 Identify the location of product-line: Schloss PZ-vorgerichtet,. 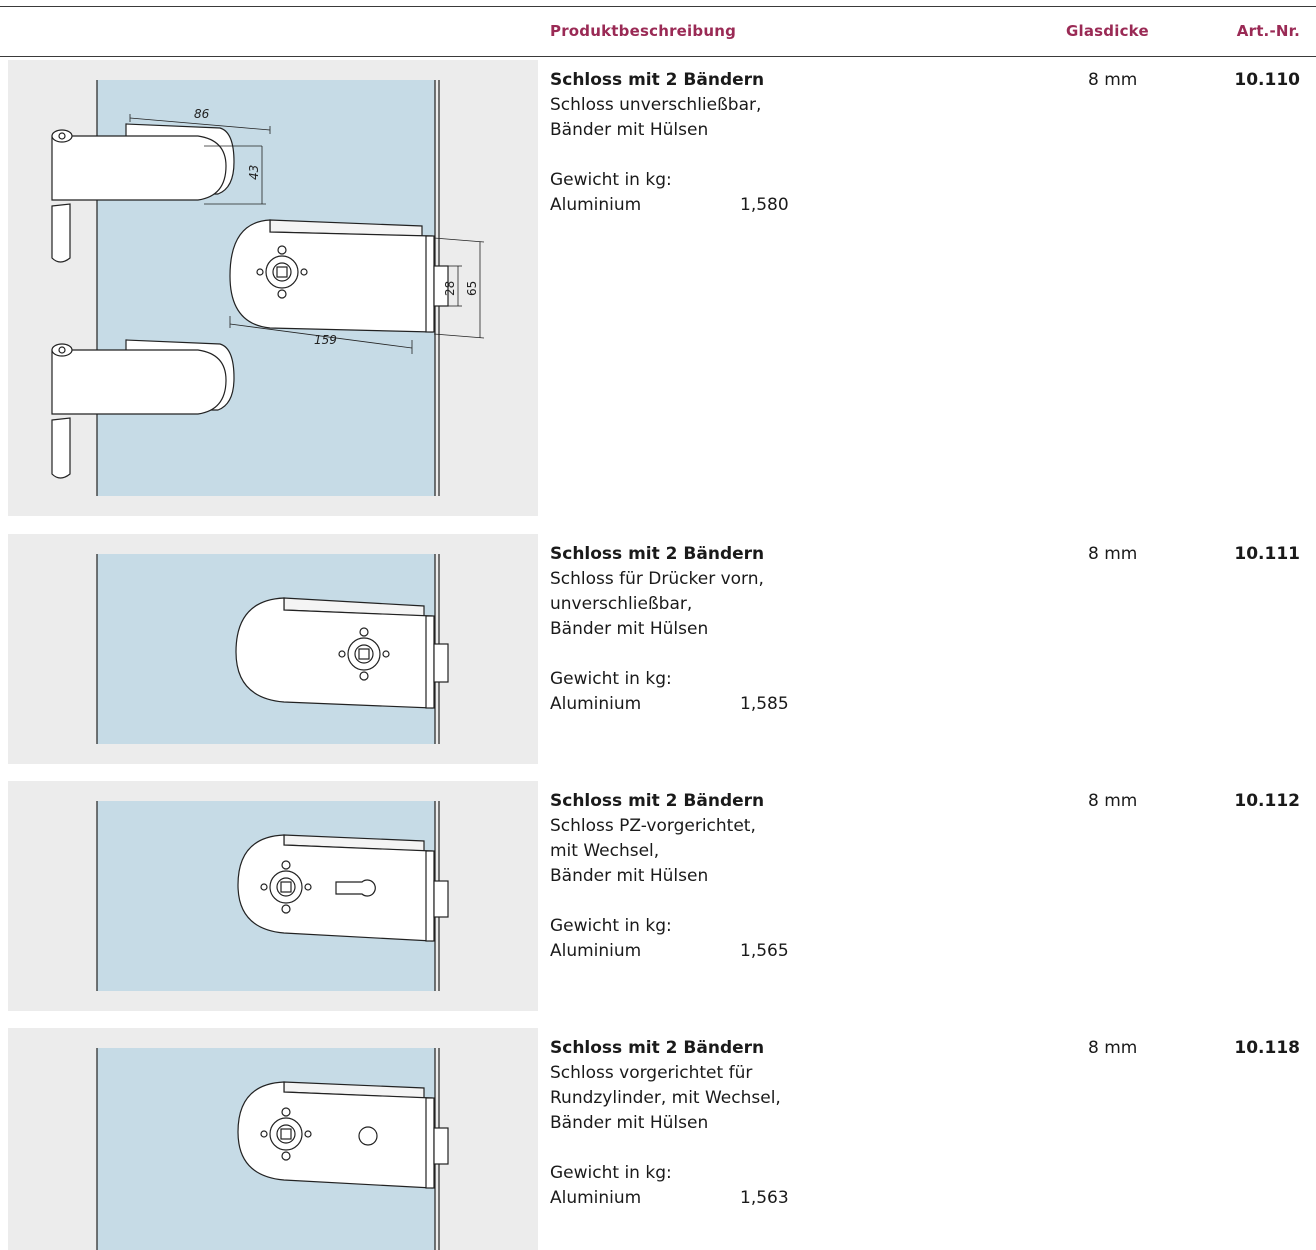
(653, 826).